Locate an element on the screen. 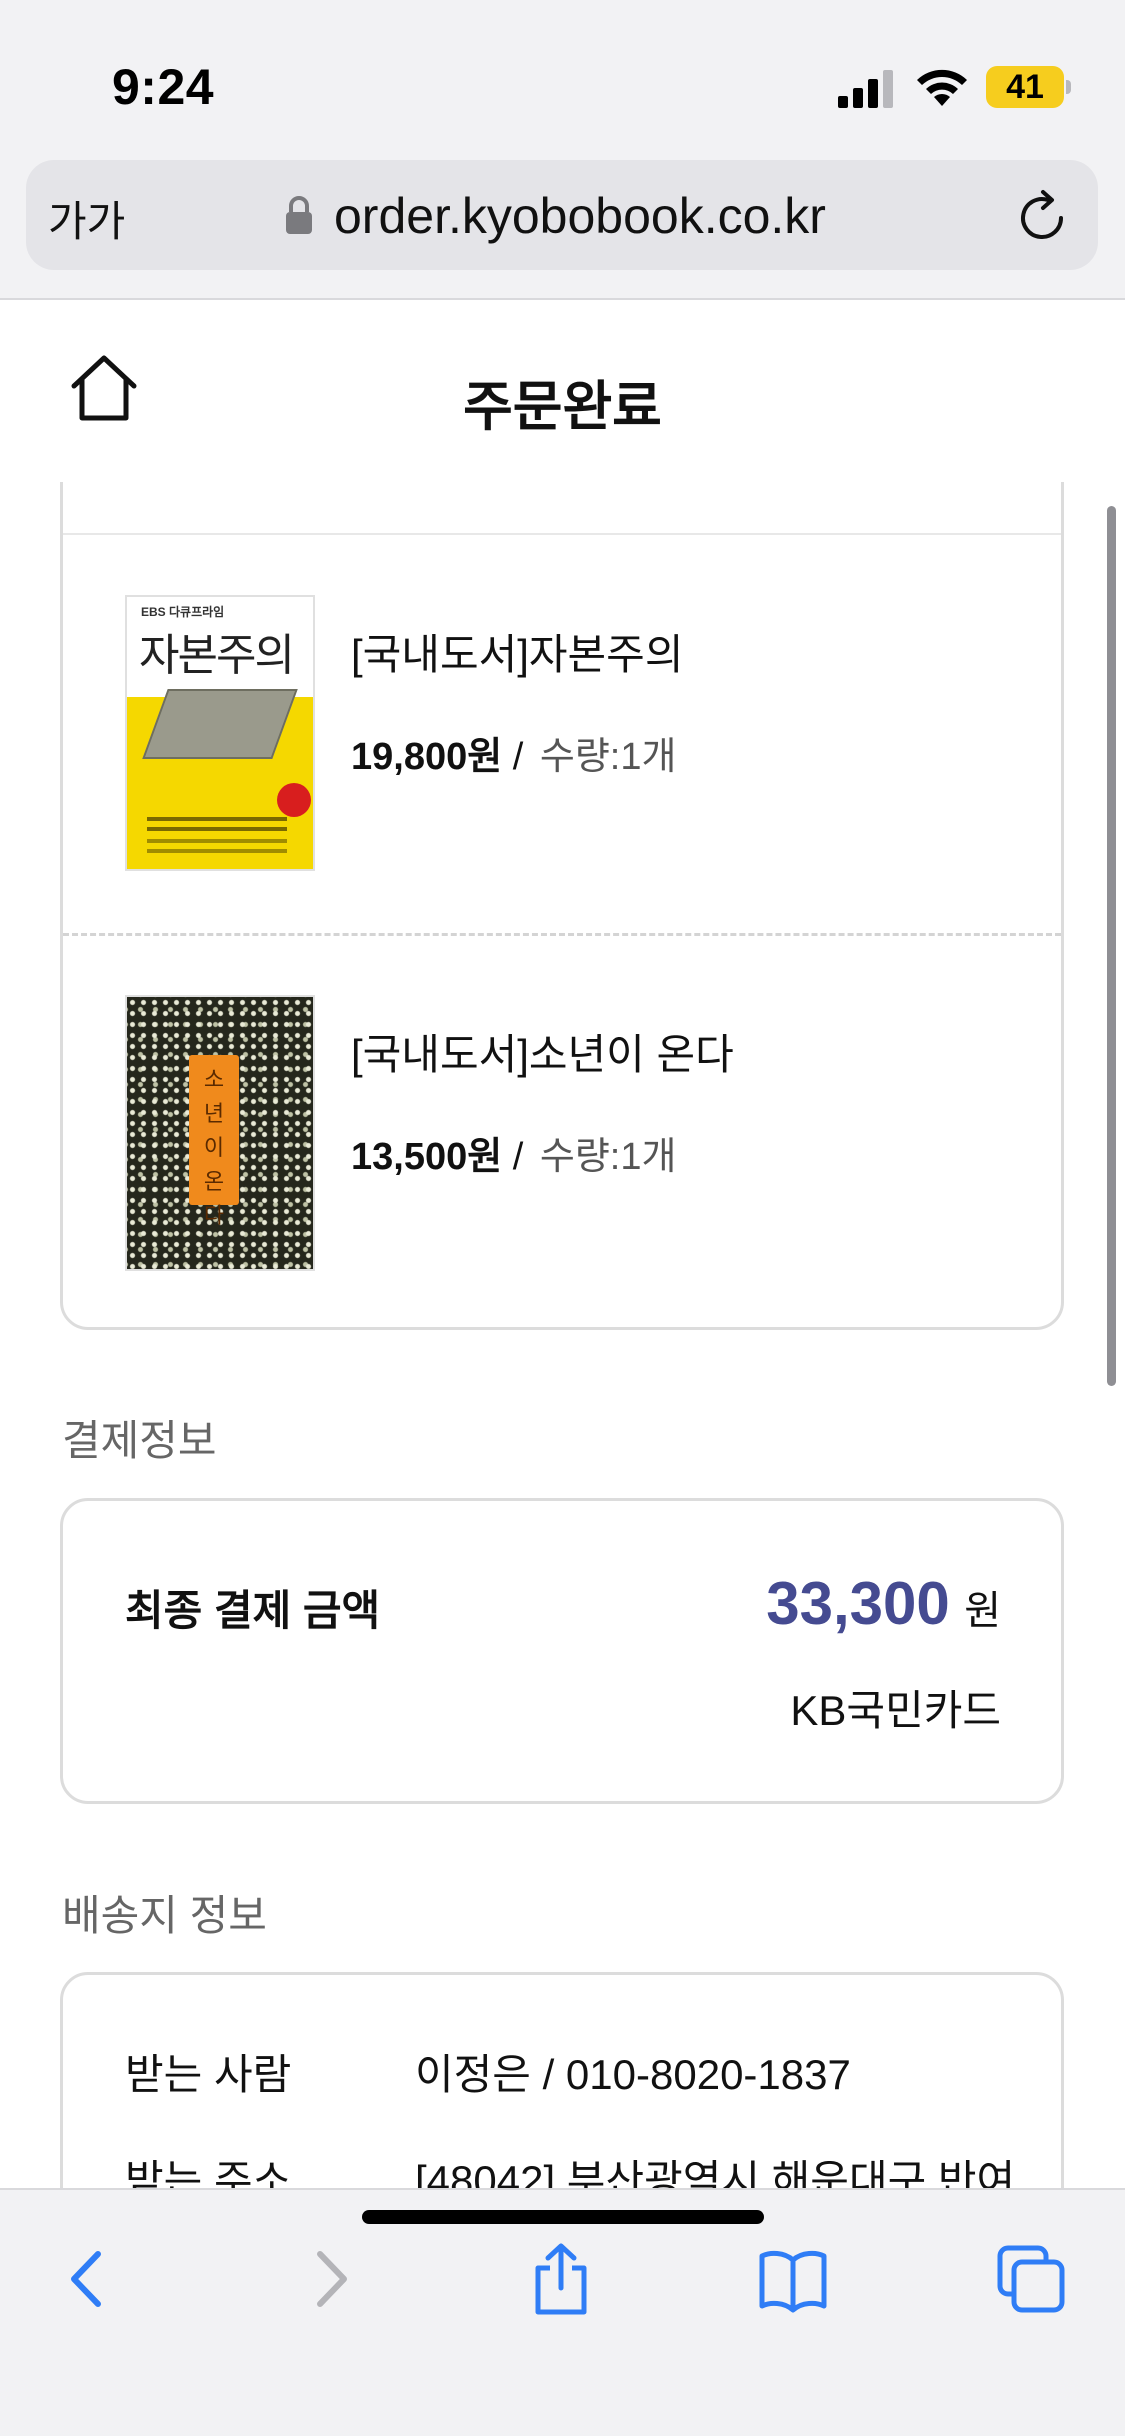 The width and height of the screenshot is (1125, 2436). url-text: order.kyobobook.co.kr is located at coordinates (580, 216).